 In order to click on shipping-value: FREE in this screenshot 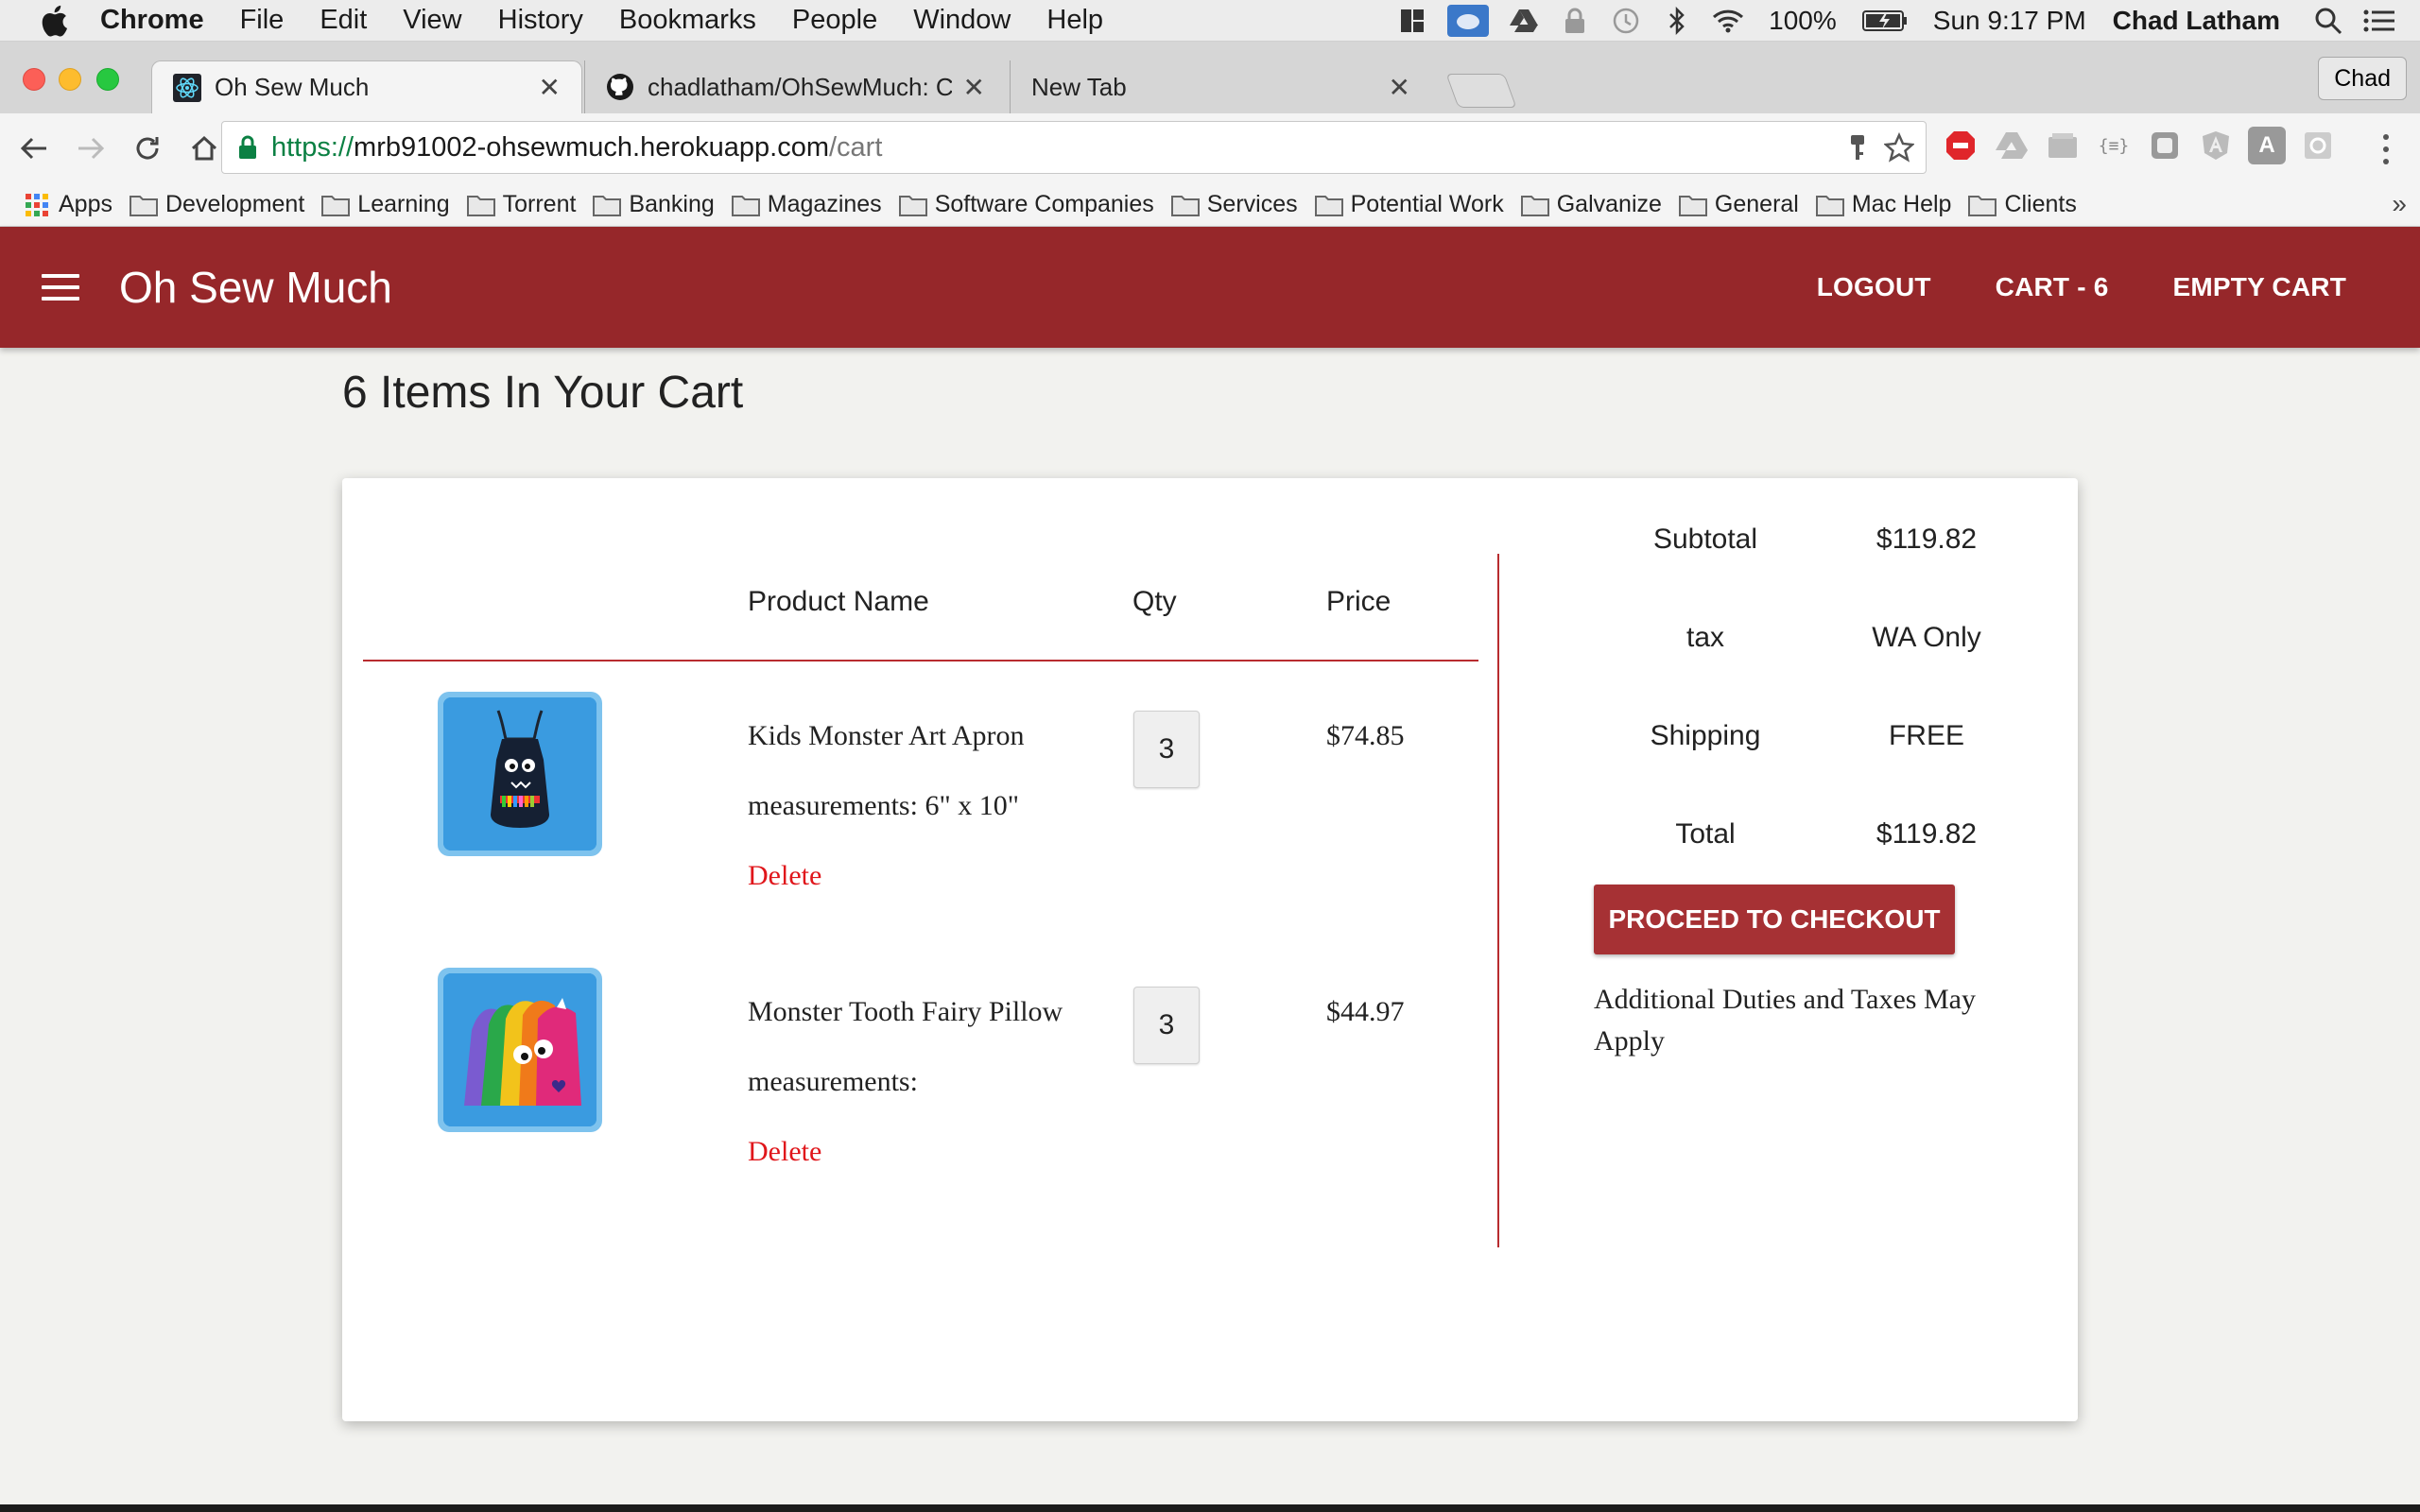, I will do `click(1926, 735)`.